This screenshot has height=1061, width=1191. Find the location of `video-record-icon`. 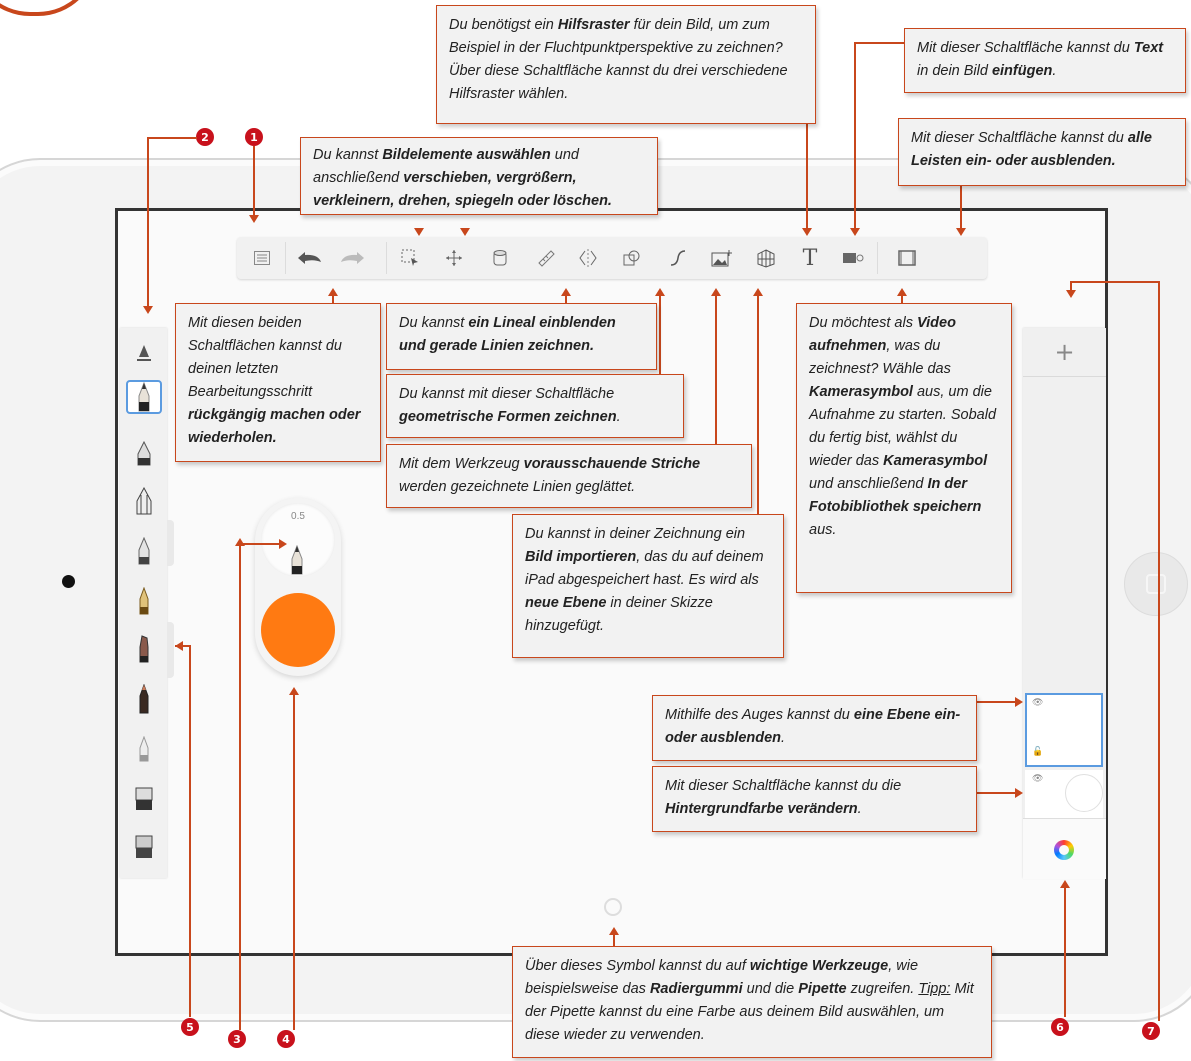

video-record-icon is located at coordinates (854, 258).